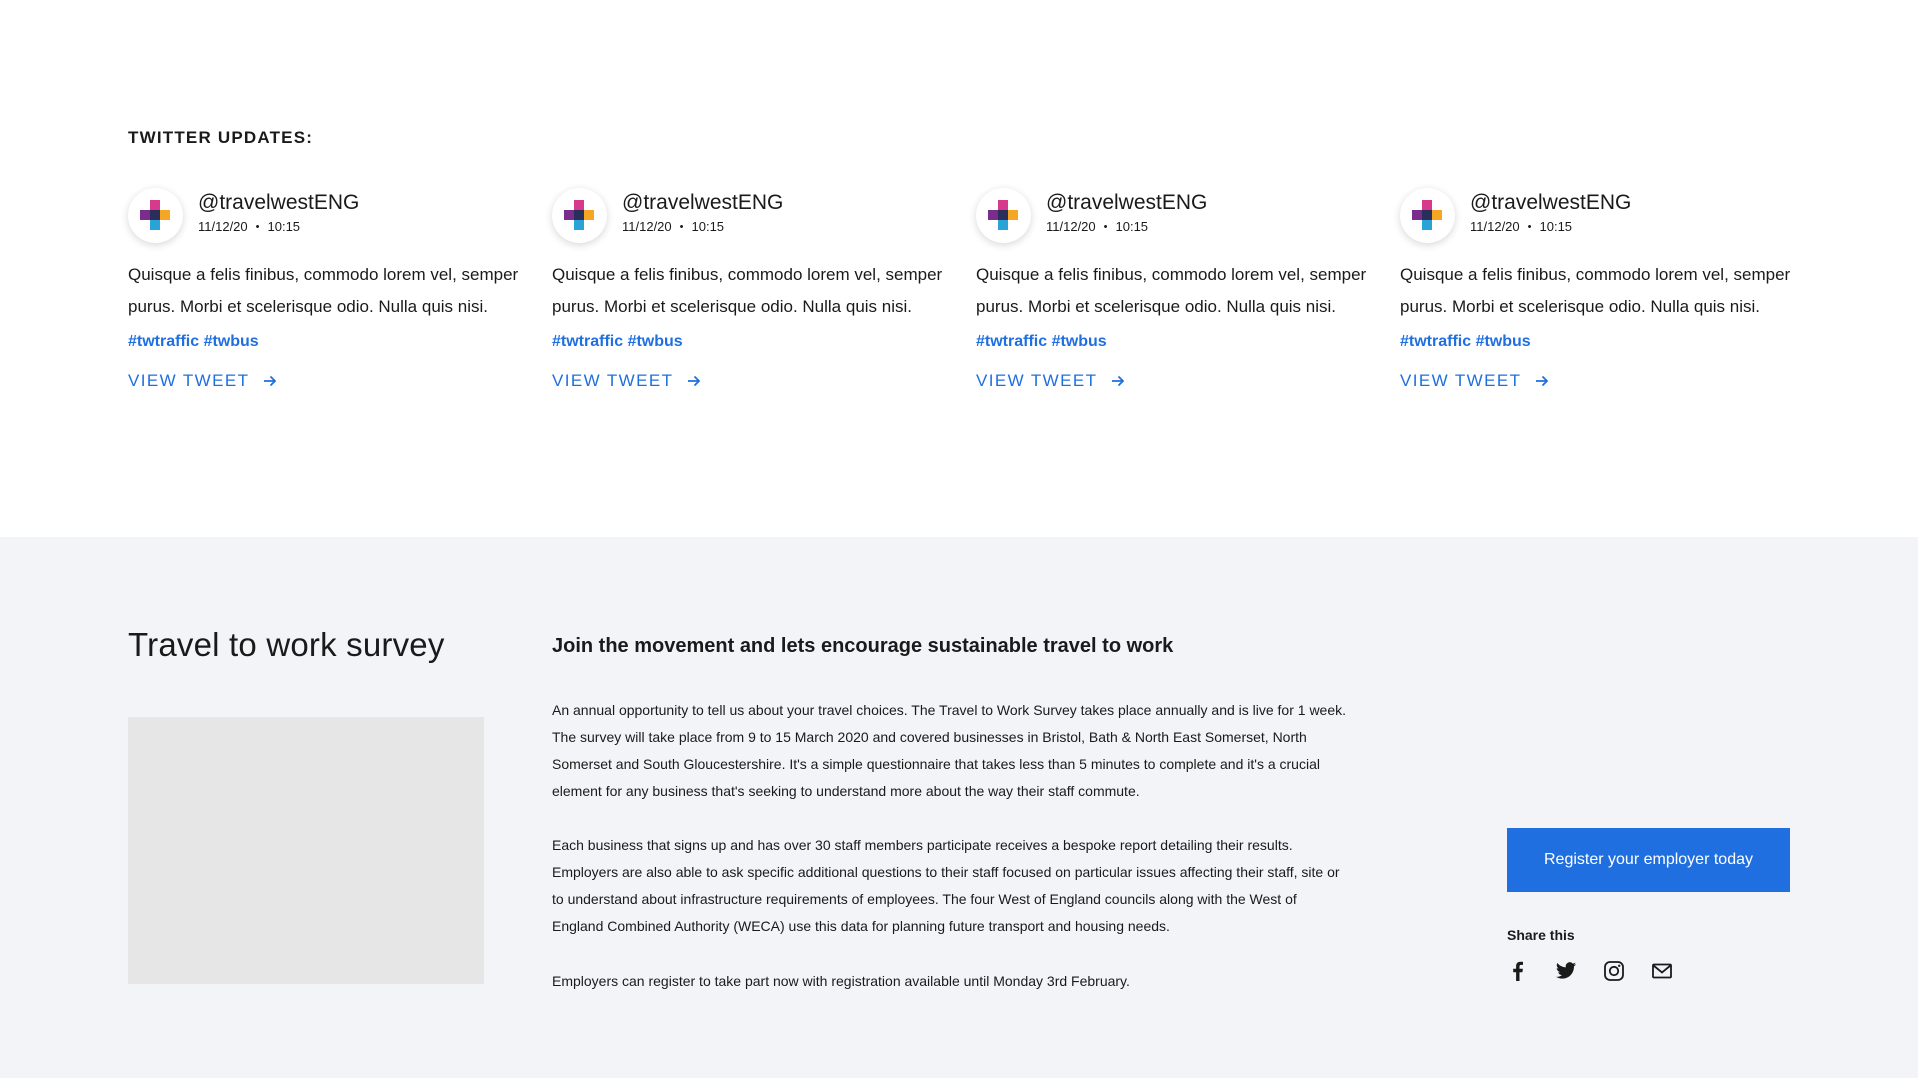  I want to click on instagram-icon, so click(1614, 971).